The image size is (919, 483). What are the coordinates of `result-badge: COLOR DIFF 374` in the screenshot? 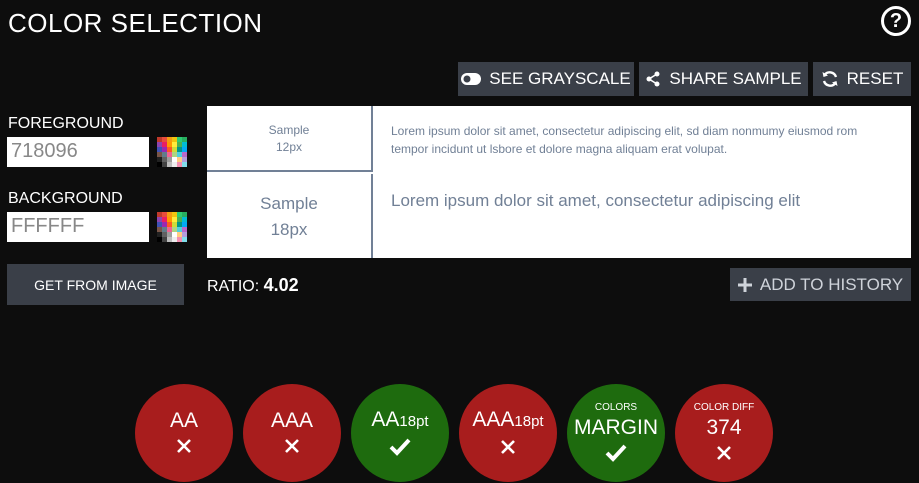 It's located at (724, 433).